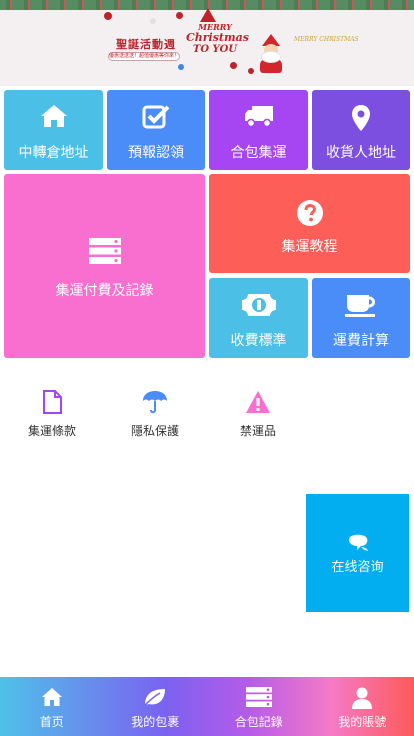  Describe the element at coordinates (258, 341) in the screenshot. I see `tile-label: 收費標準` at that location.